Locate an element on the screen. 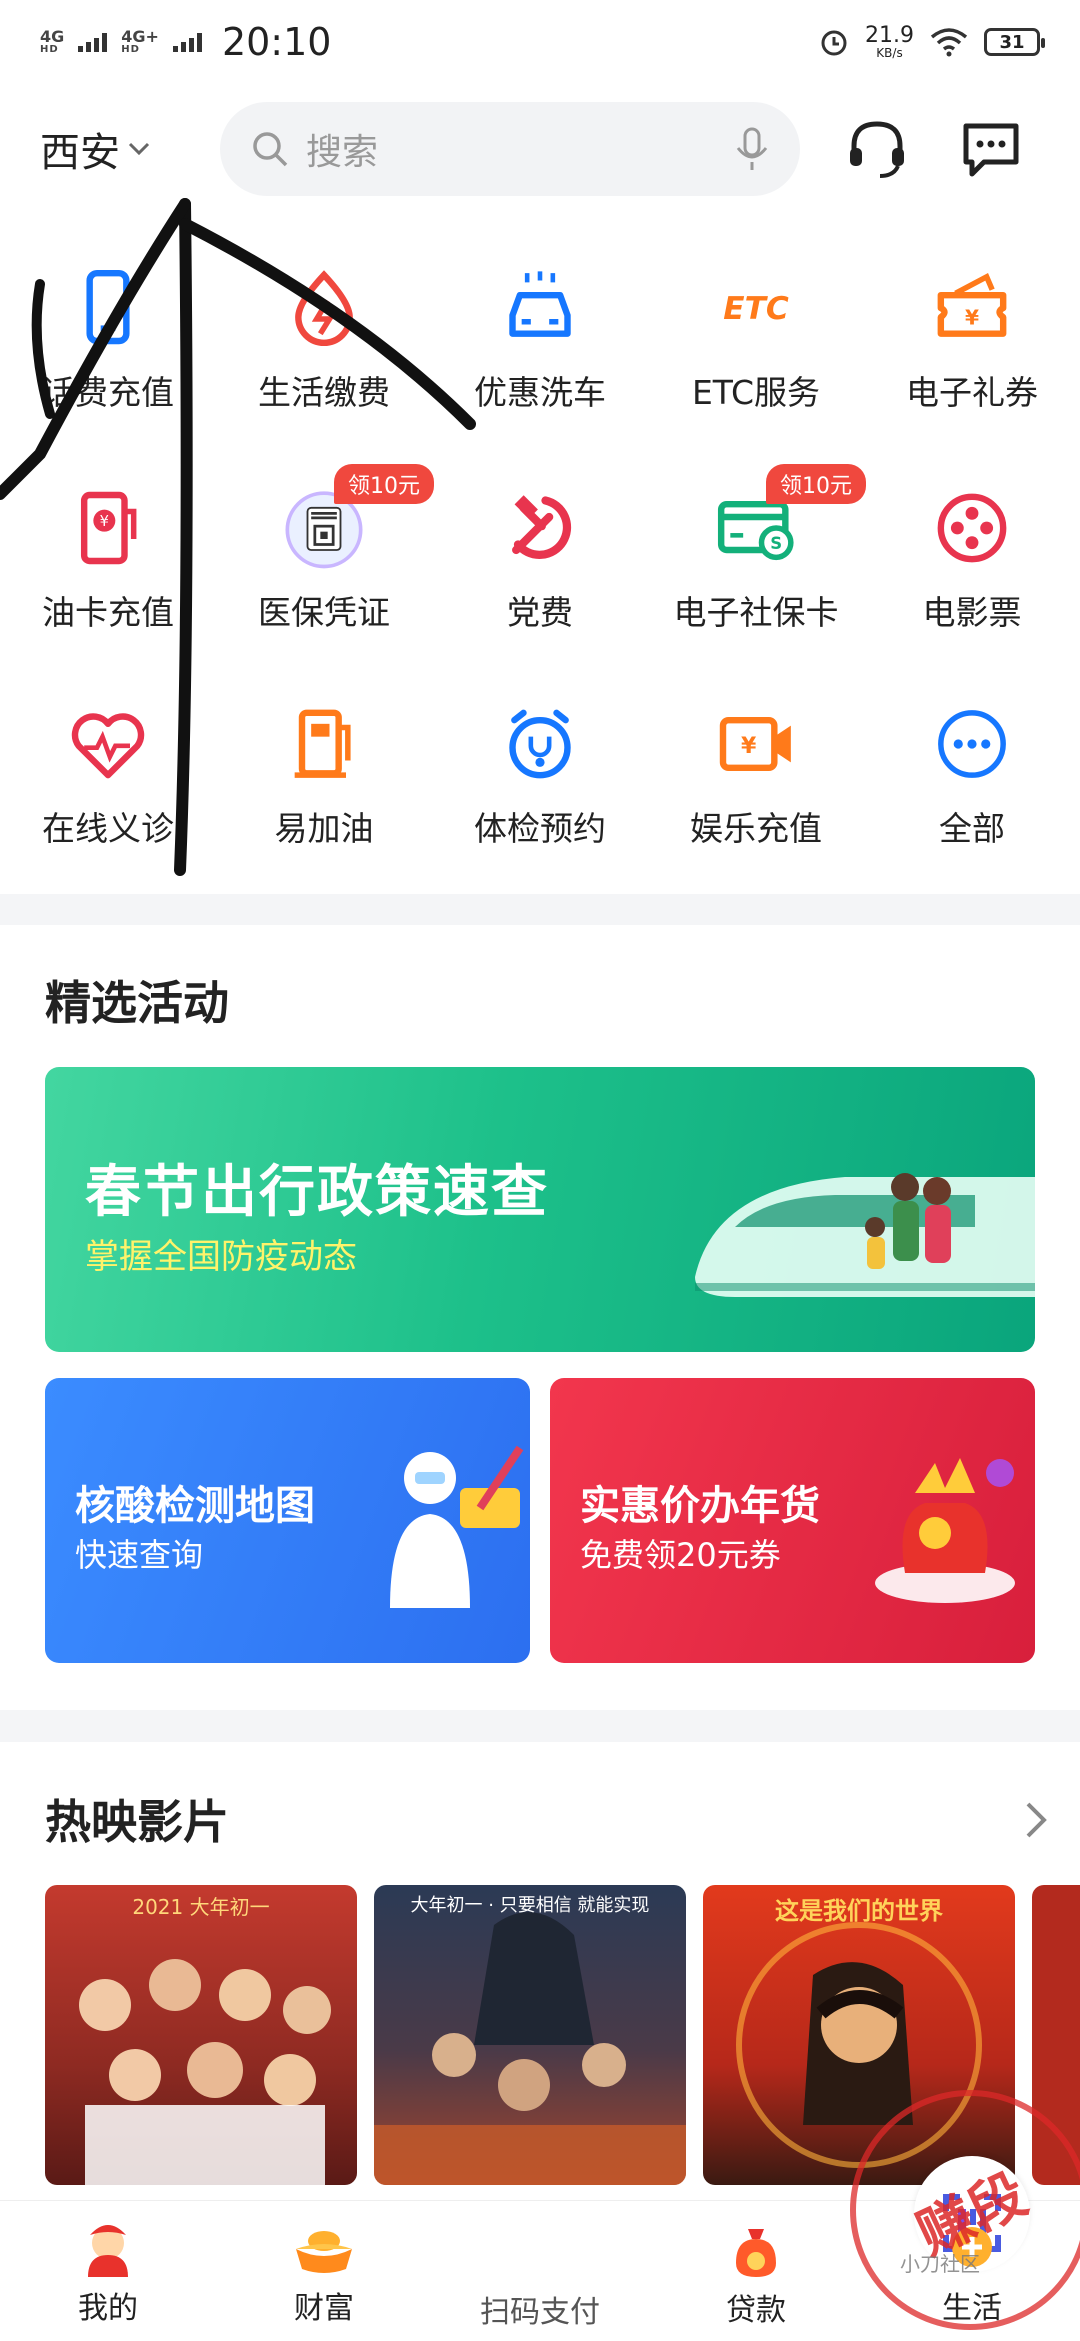 This screenshot has width=1080, height=2341. nav-label: 贷款 is located at coordinates (756, 2310).